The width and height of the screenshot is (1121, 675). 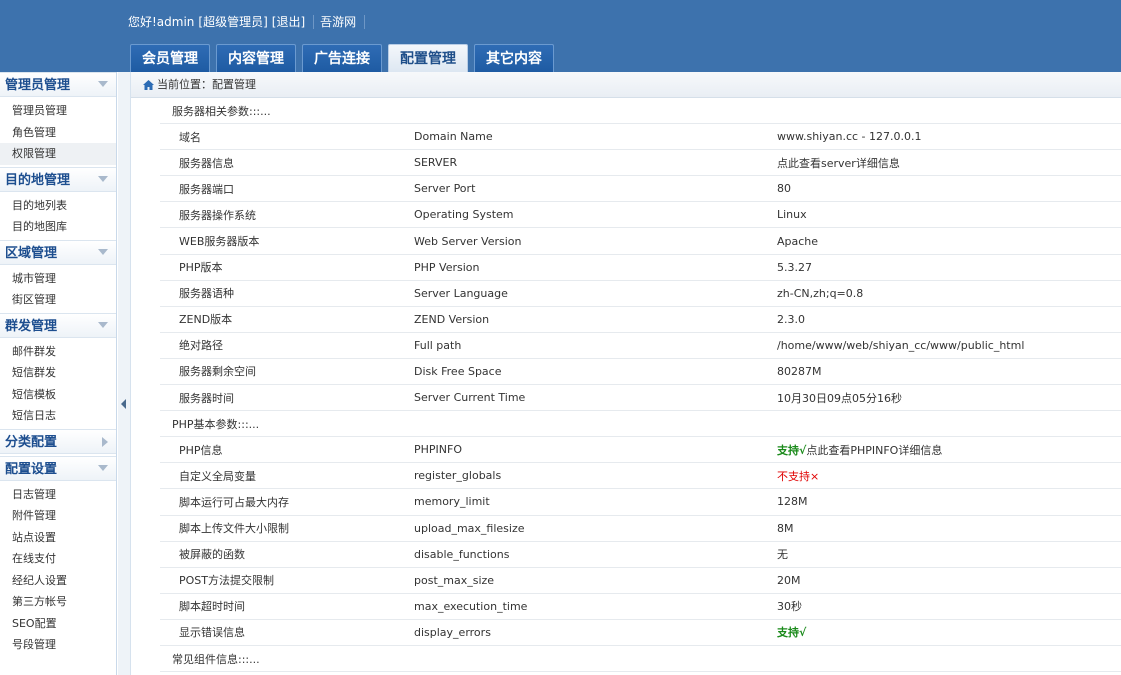 I want to click on sidebar-item-destination-list: 目的地列表, so click(x=58, y=206).